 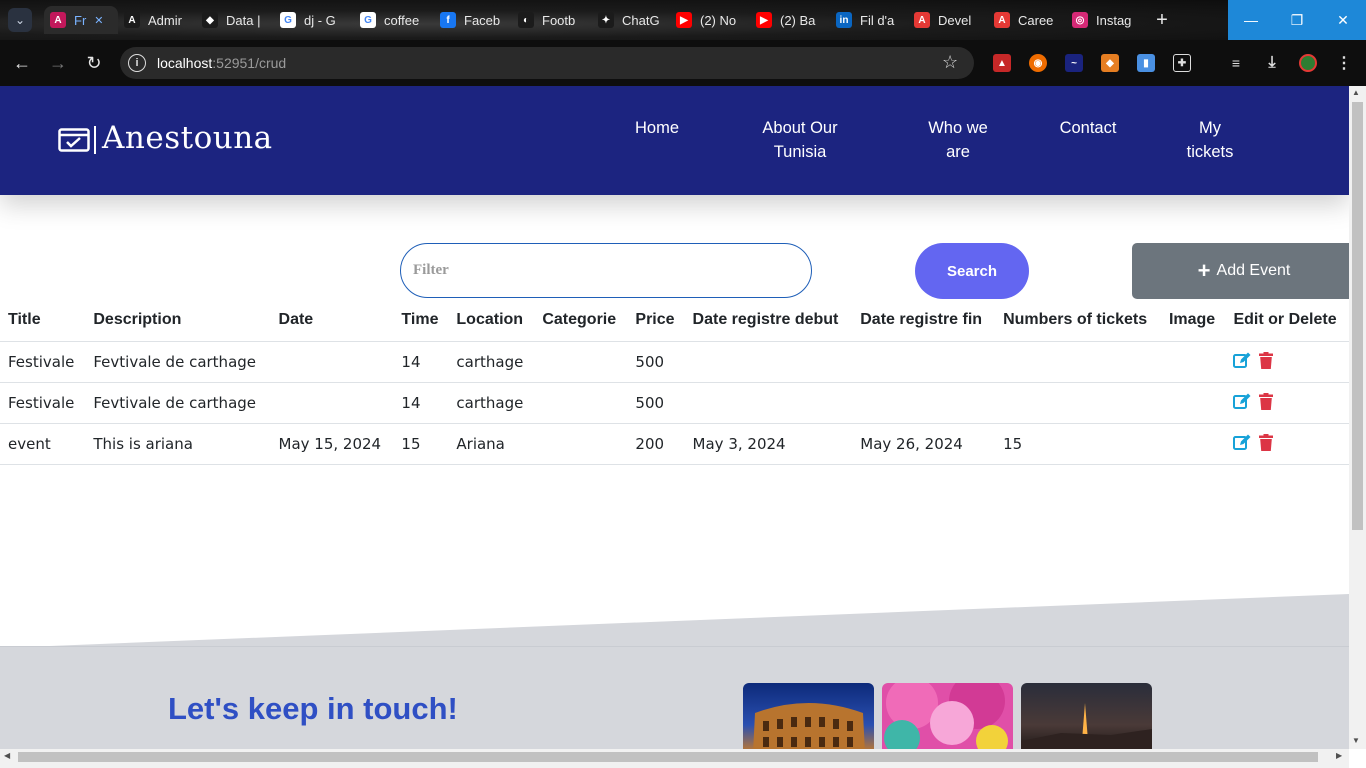 What do you see at coordinates (94, 63) in the screenshot?
I see `reload-icon: ↻` at bounding box center [94, 63].